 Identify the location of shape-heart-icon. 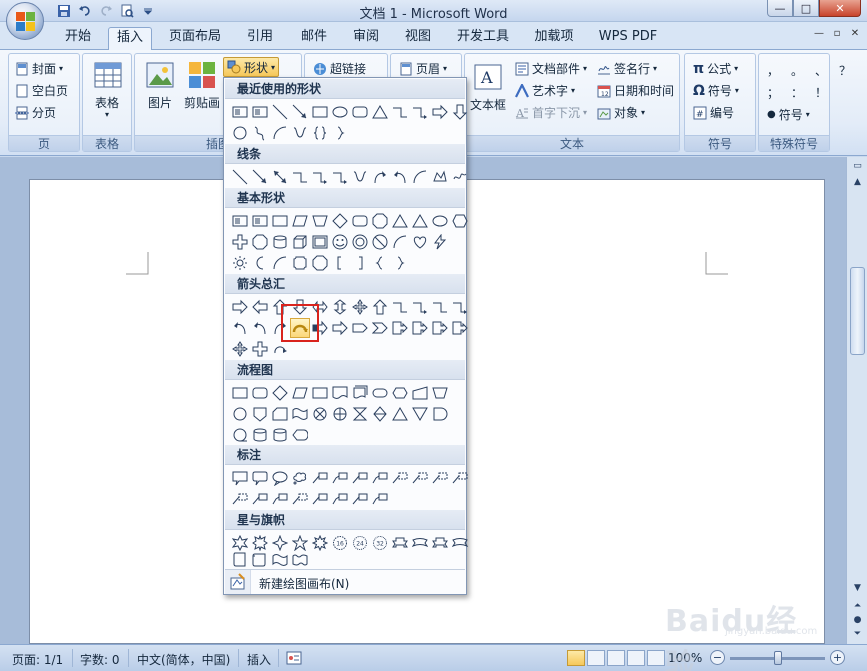
(420, 242).